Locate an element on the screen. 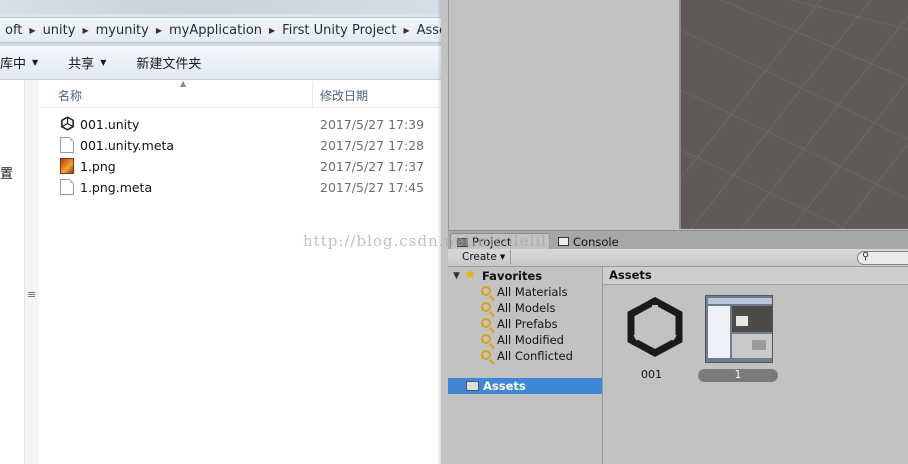  breadcrumb-item: oft is located at coordinates (13, 30).